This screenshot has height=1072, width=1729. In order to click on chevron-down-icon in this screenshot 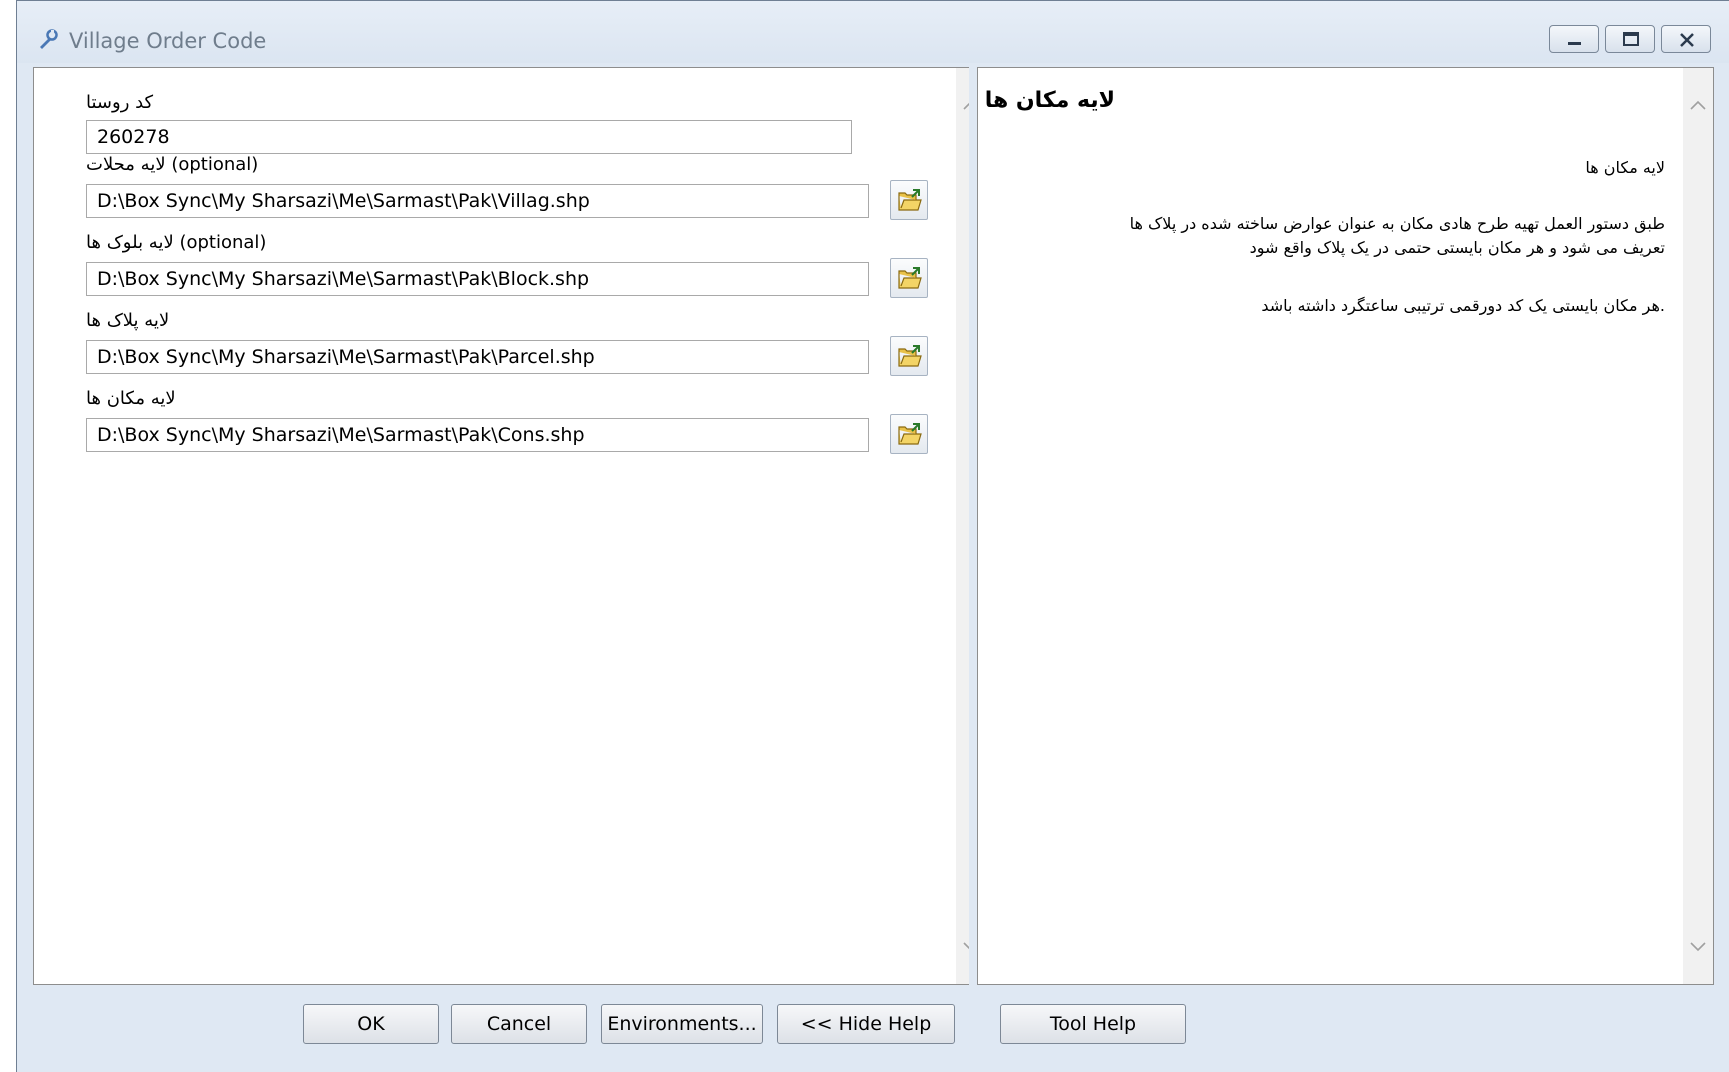, I will do `click(1698, 947)`.